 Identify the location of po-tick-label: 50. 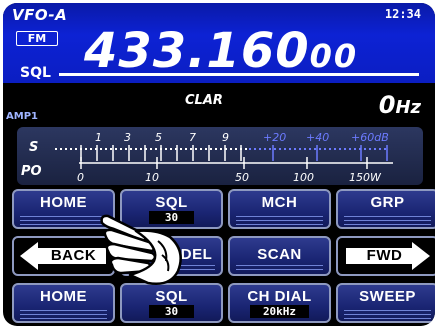
(242, 177).